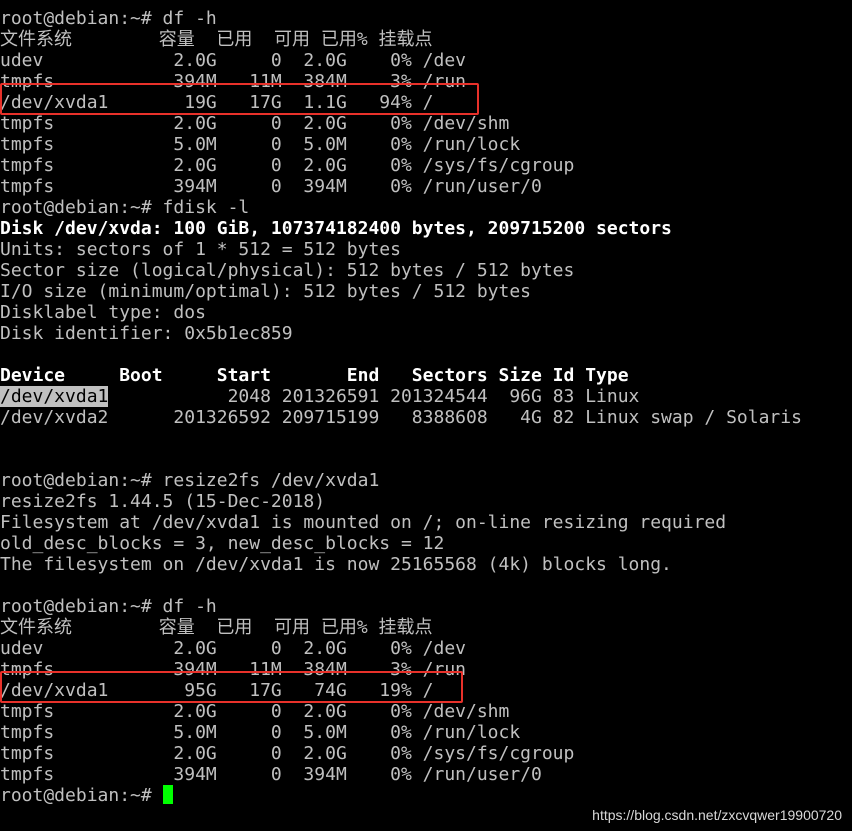 Image resolution: width=852 pixels, height=831 pixels. Describe the element at coordinates (717, 815) in the screenshot. I see `watermark-url: https://blog.csdn.net/zxcvqwer19900720` at that location.